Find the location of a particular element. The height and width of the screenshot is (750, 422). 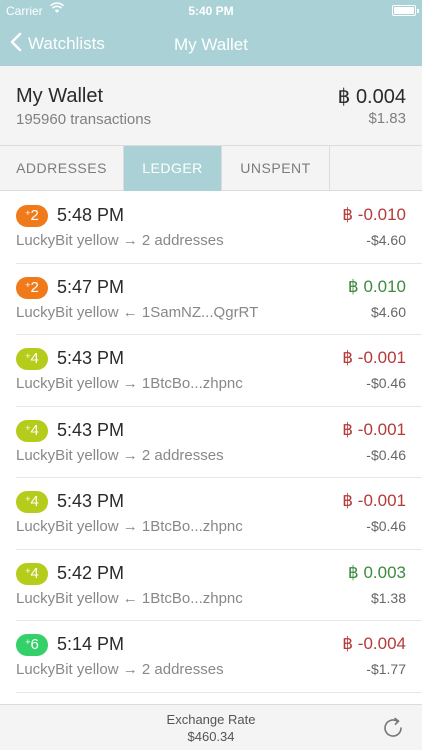

exchange-rate-value: $460.34 is located at coordinates (211, 736).